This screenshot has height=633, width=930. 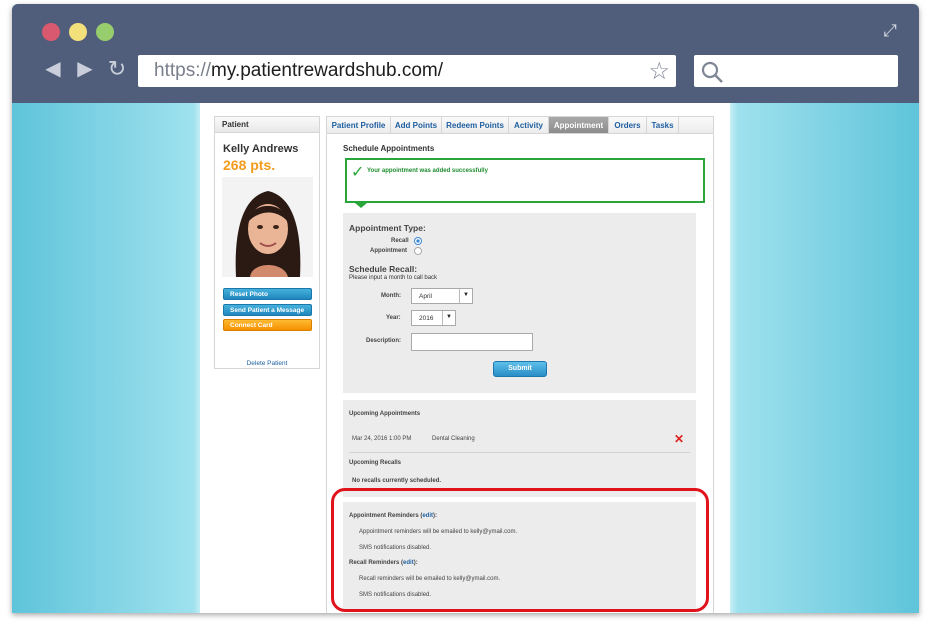 What do you see at coordinates (397, 481) in the screenshot?
I see `recalls-empty-message: No recalls currently scheduled.` at bounding box center [397, 481].